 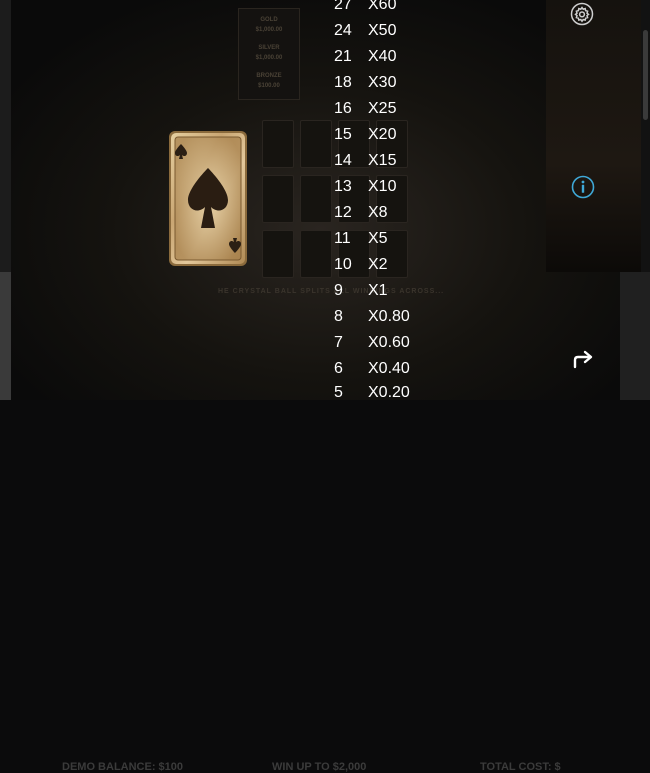 What do you see at coordinates (343, 134) in the screenshot?
I see `symbol-count: 15` at bounding box center [343, 134].